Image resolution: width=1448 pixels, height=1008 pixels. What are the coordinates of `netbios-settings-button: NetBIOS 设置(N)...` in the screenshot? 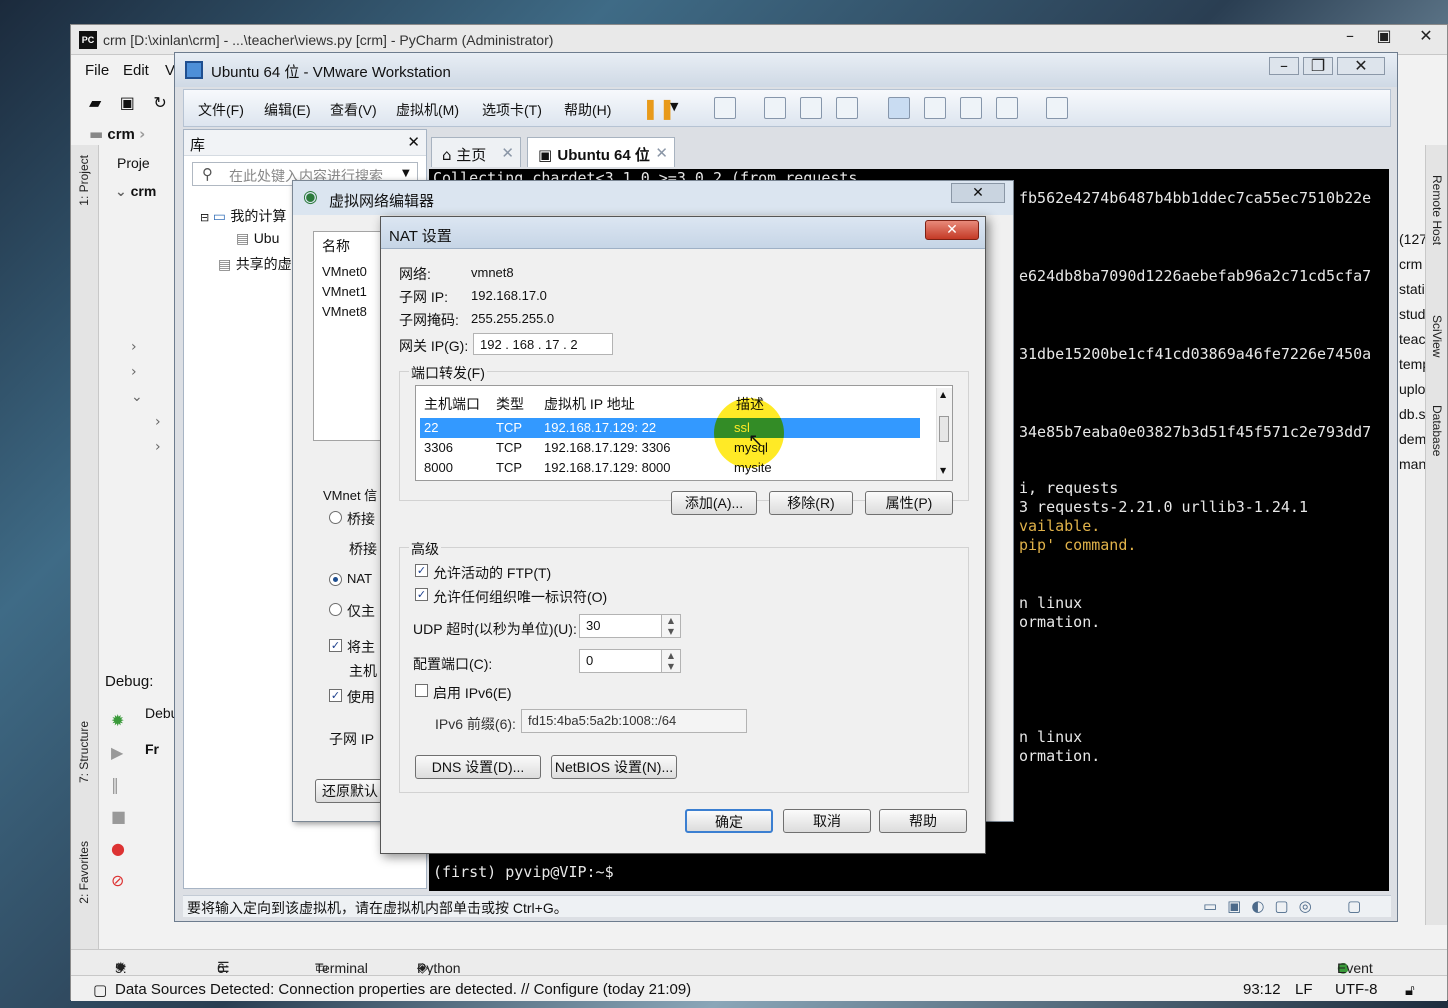 It's located at (614, 767).